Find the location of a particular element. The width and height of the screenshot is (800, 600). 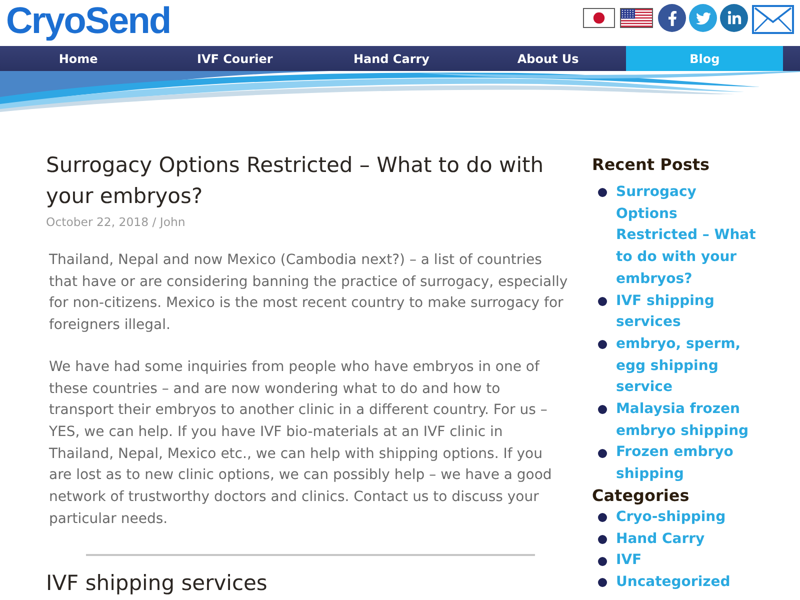

japan-flag-icon is located at coordinates (599, 18).